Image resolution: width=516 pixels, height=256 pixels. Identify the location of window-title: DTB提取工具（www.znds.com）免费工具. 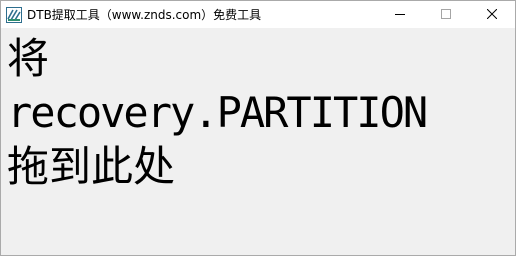
(144, 15).